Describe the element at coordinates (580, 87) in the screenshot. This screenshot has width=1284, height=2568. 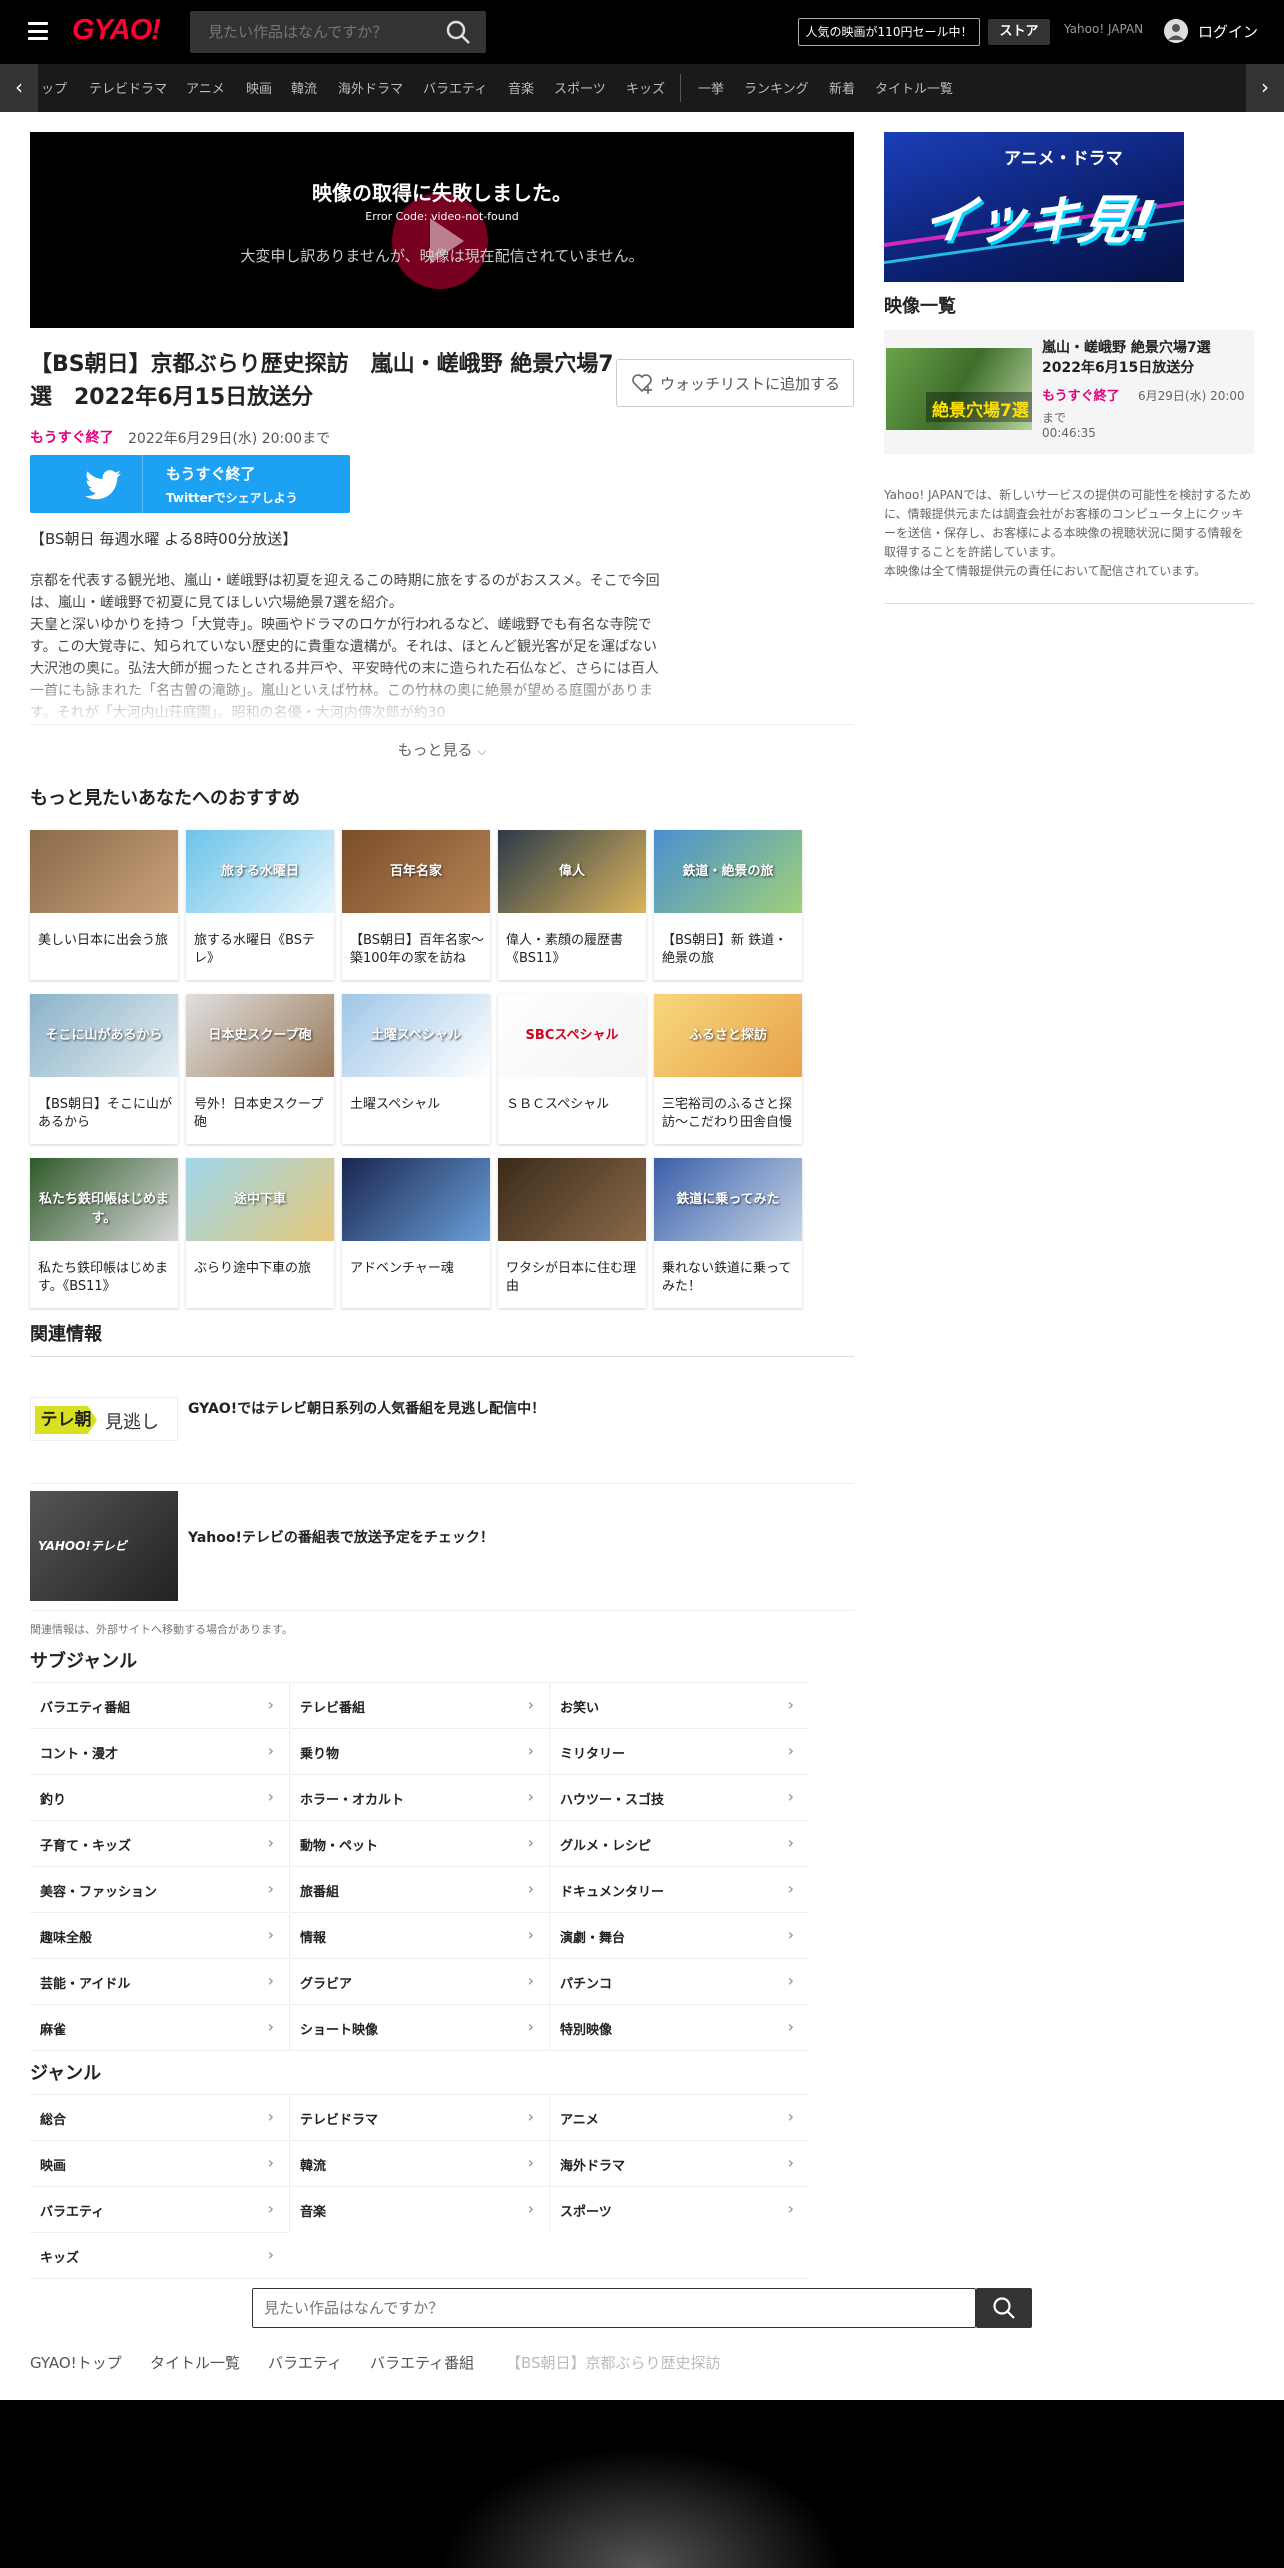
I see `nav-item-sports: スポーツ` at that location.